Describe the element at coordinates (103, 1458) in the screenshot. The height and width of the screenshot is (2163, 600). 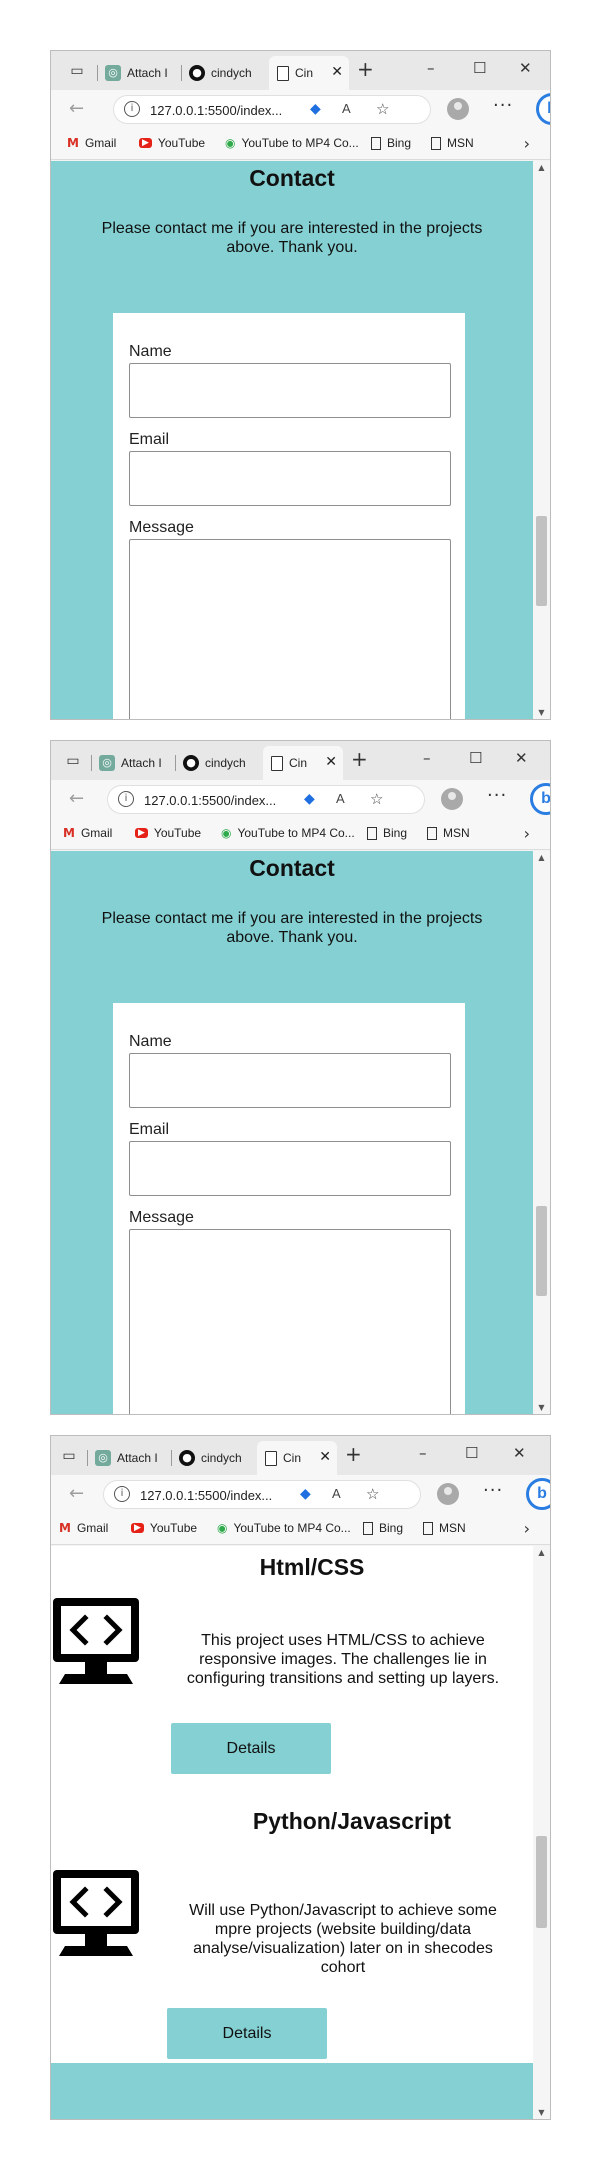
I see `chatgpt-icon: ◎` at that location.